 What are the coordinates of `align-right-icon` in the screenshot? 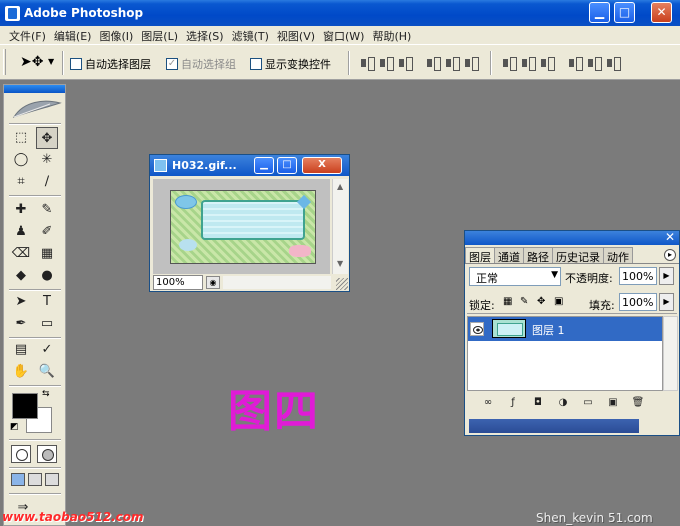 It's located at (471, 63).